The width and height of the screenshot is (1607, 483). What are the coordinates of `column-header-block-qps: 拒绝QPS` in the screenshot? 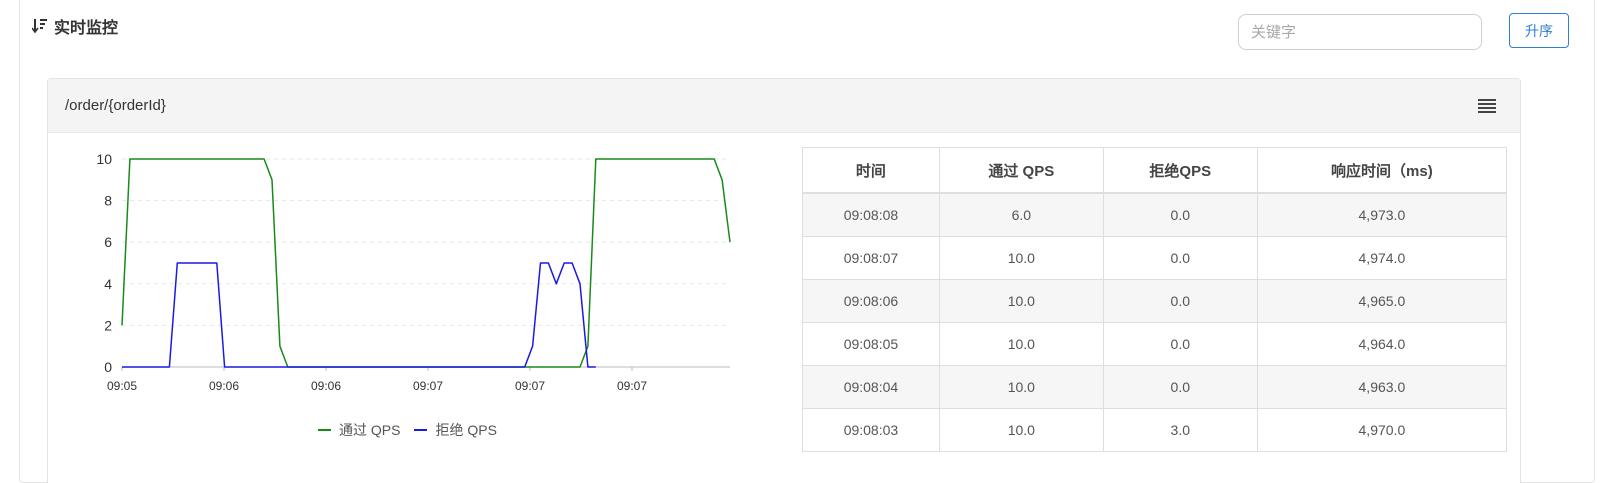 It's located at (1180, 170).